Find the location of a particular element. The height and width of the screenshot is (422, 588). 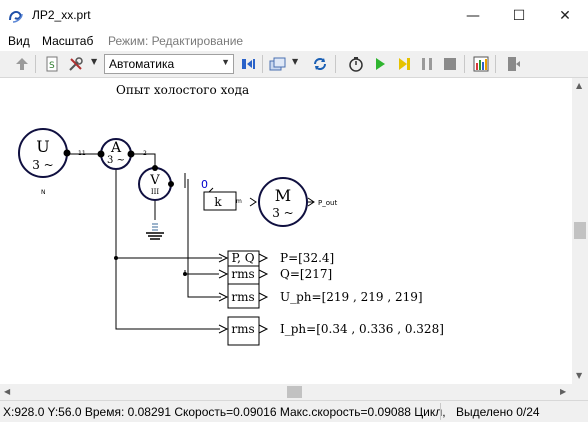

gain-input-value: 0 is located at coordinates (204, 184).